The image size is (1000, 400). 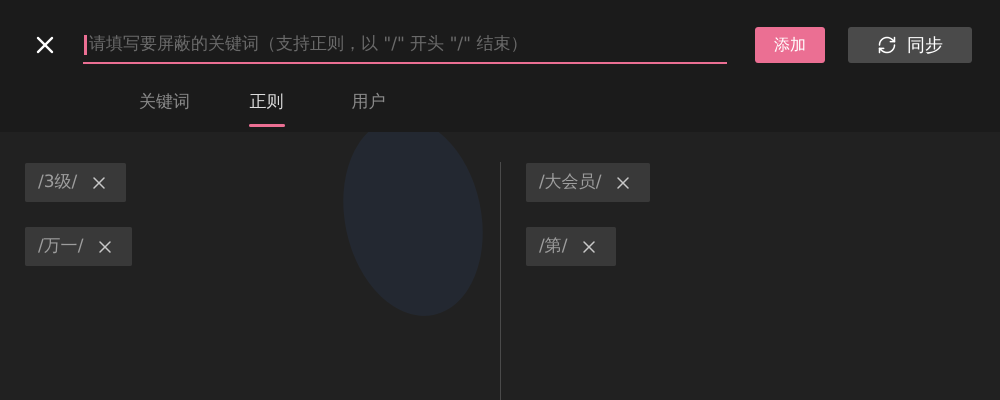 I want to click on add-button: 添加, so click(x=790, y=45).